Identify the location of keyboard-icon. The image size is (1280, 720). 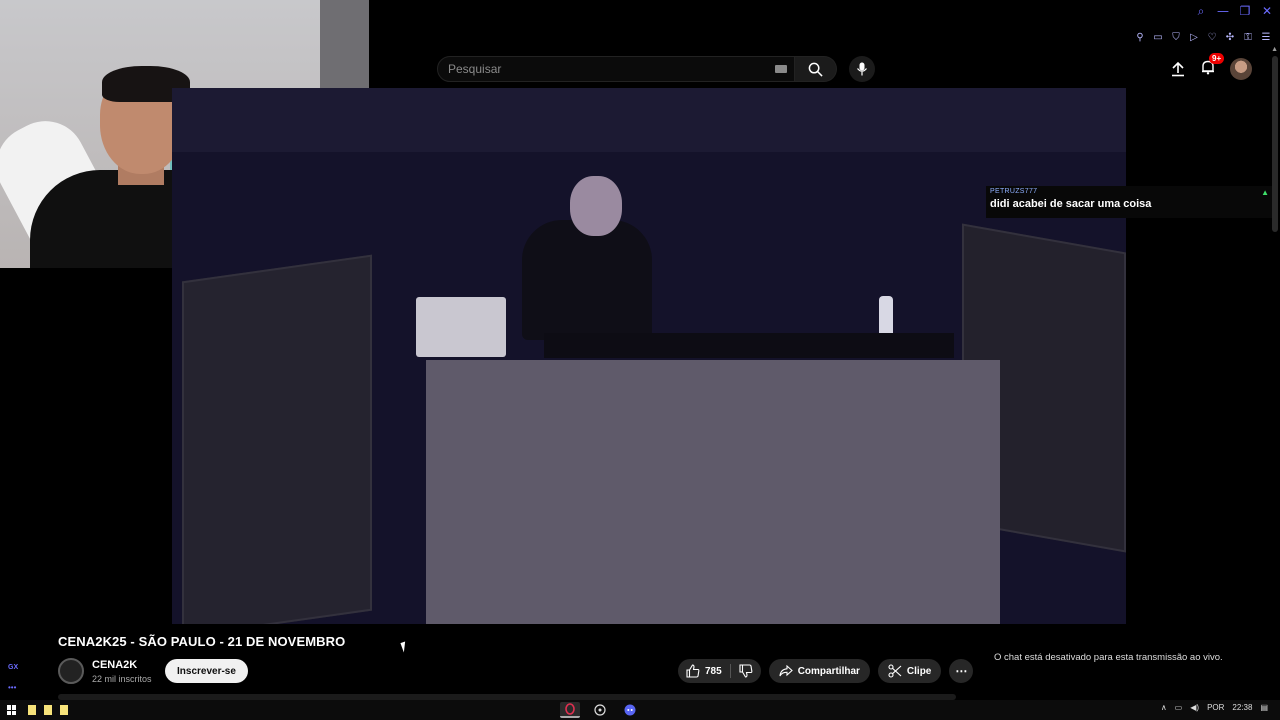
(781, 69).